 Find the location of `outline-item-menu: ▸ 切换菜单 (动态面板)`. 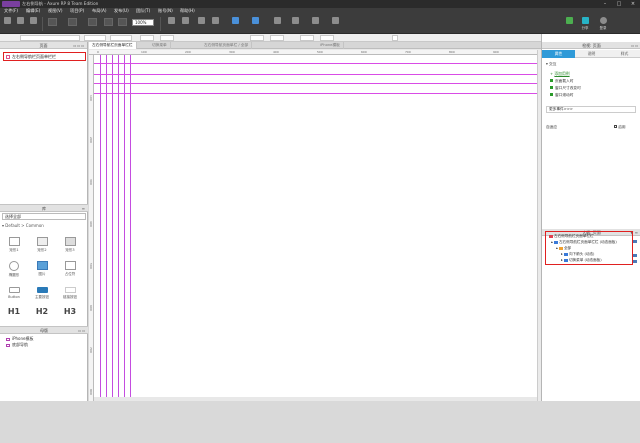

outline-item-menu: ▸ 切换菜单 (动态面板) is located at coordinates (581, 260).